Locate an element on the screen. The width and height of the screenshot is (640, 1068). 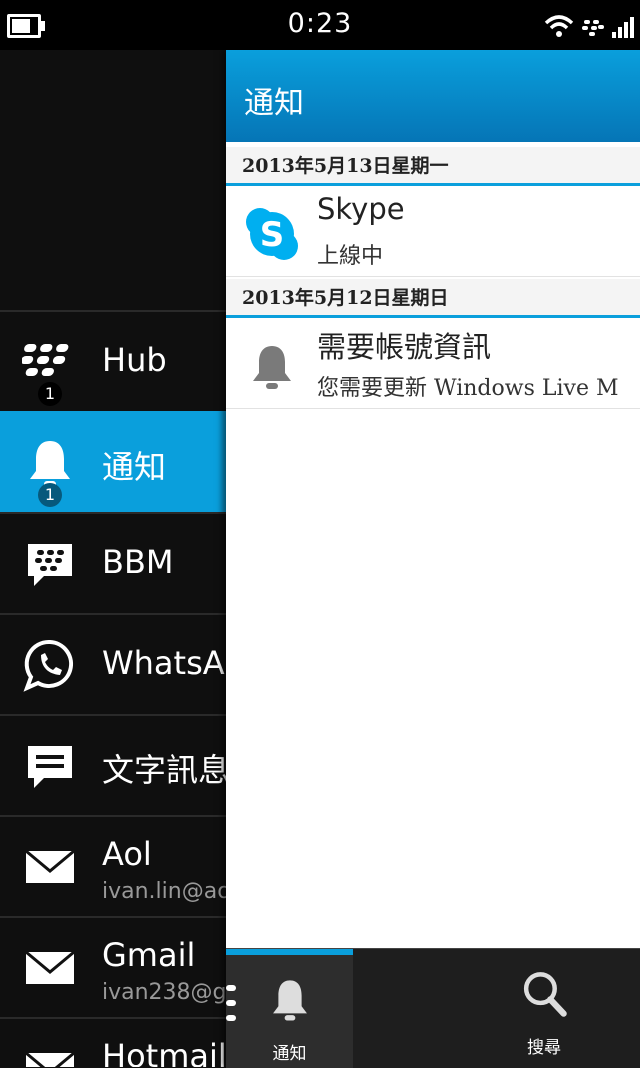
action-bar: 通知 搜尋 is located at coordinates (433, 1008).